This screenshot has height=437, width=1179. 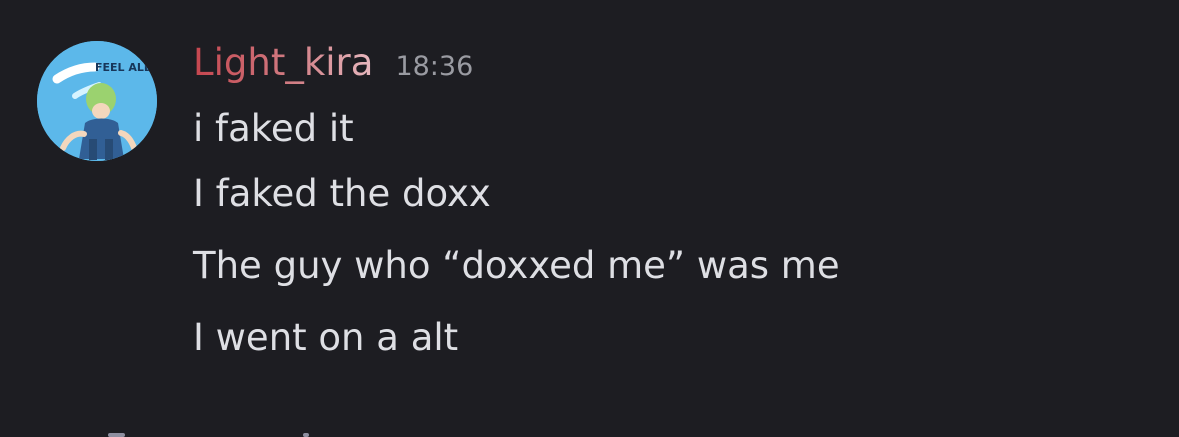 What do you see at coordinates (215, 432) in the screenshot?
I see `next-message-peek` at bounding box center [215, 432].